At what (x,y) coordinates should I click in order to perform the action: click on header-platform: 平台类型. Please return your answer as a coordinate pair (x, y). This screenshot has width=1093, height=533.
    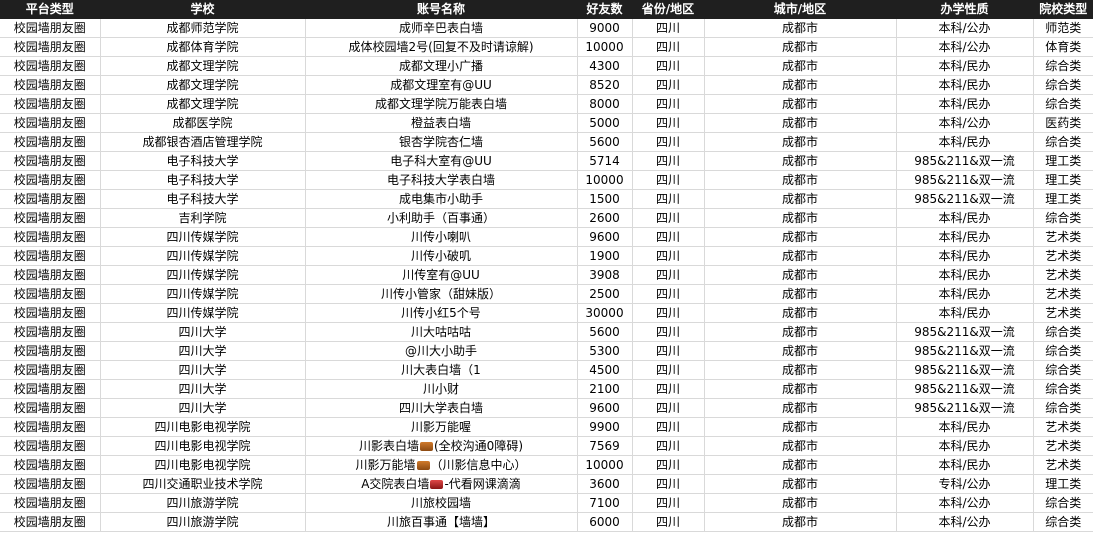
    Looking at the image, I should click on (50, 9).